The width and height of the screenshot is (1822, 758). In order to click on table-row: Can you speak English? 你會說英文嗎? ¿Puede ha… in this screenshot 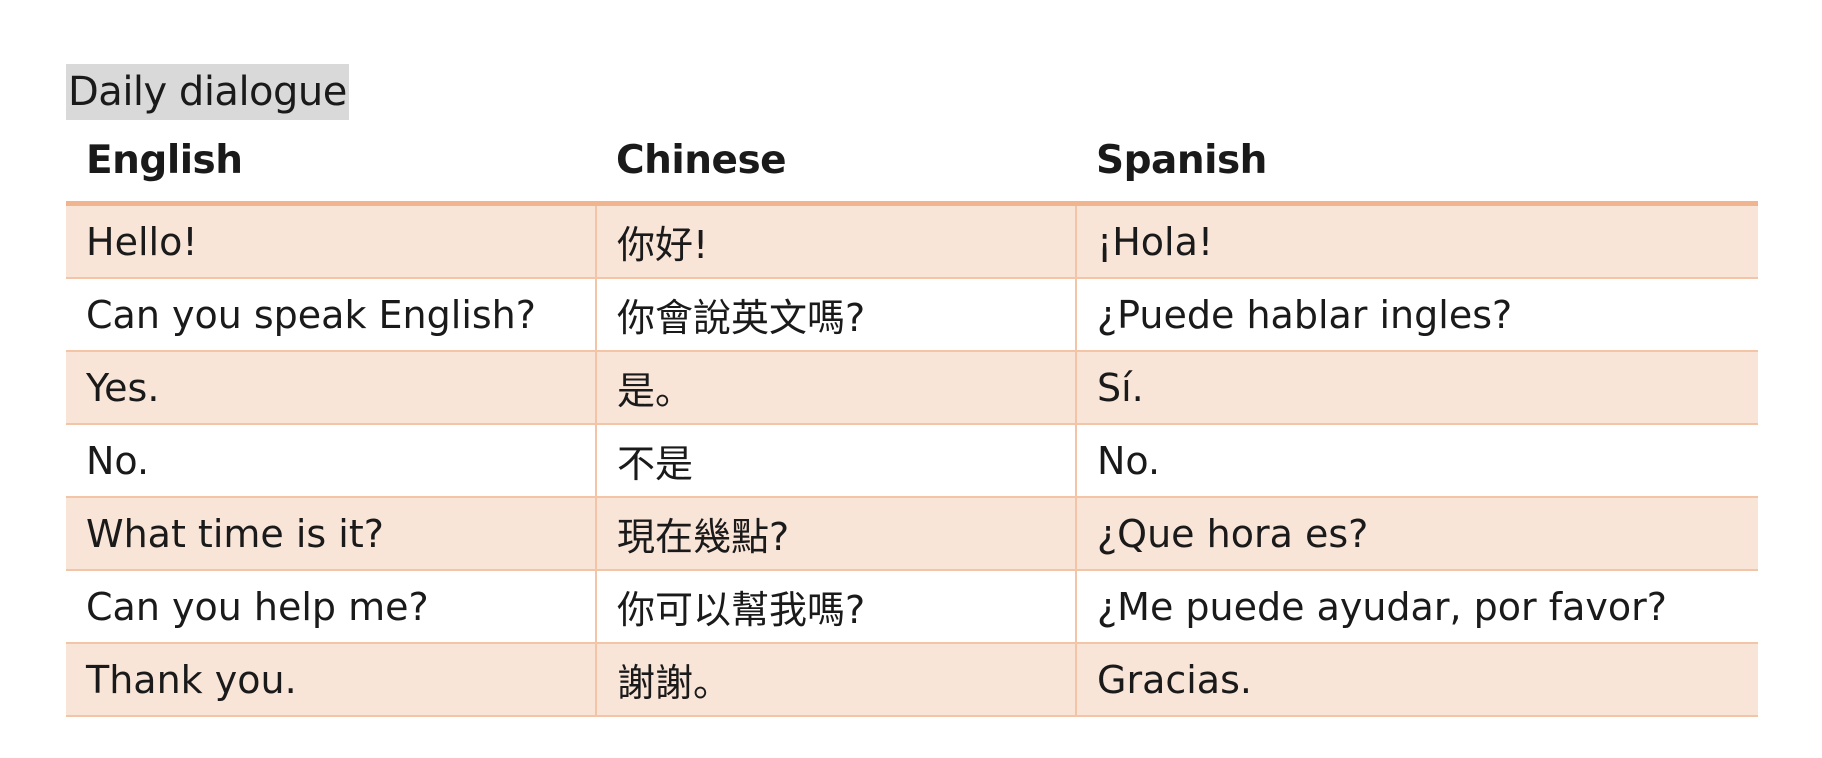, I will do `click(912, 315)`.